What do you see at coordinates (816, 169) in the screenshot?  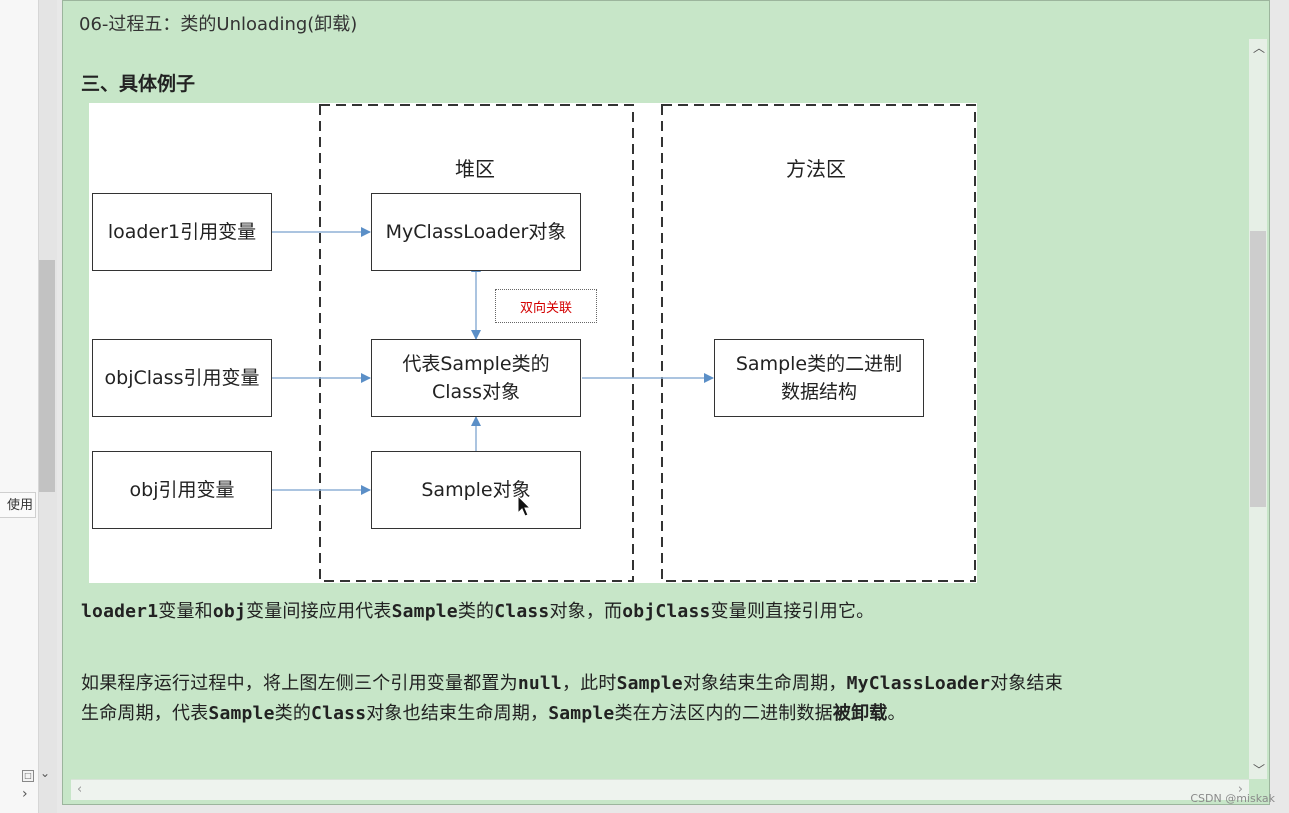 I see `method-area-title: 方法区` at bounding box center [816, 169].